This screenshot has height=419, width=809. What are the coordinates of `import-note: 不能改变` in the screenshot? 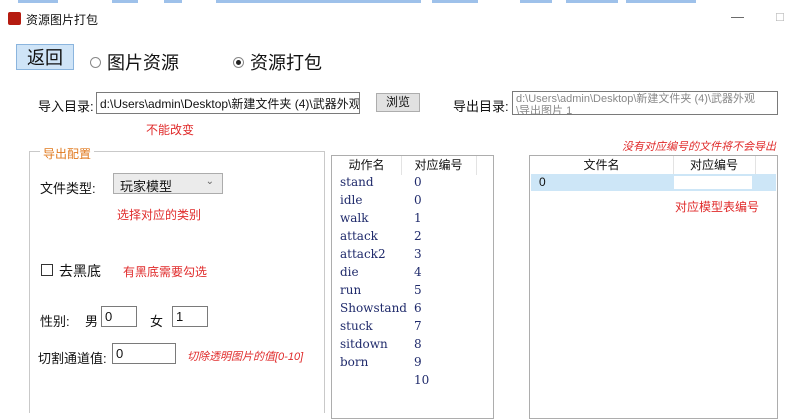 It's located at (170, 130).